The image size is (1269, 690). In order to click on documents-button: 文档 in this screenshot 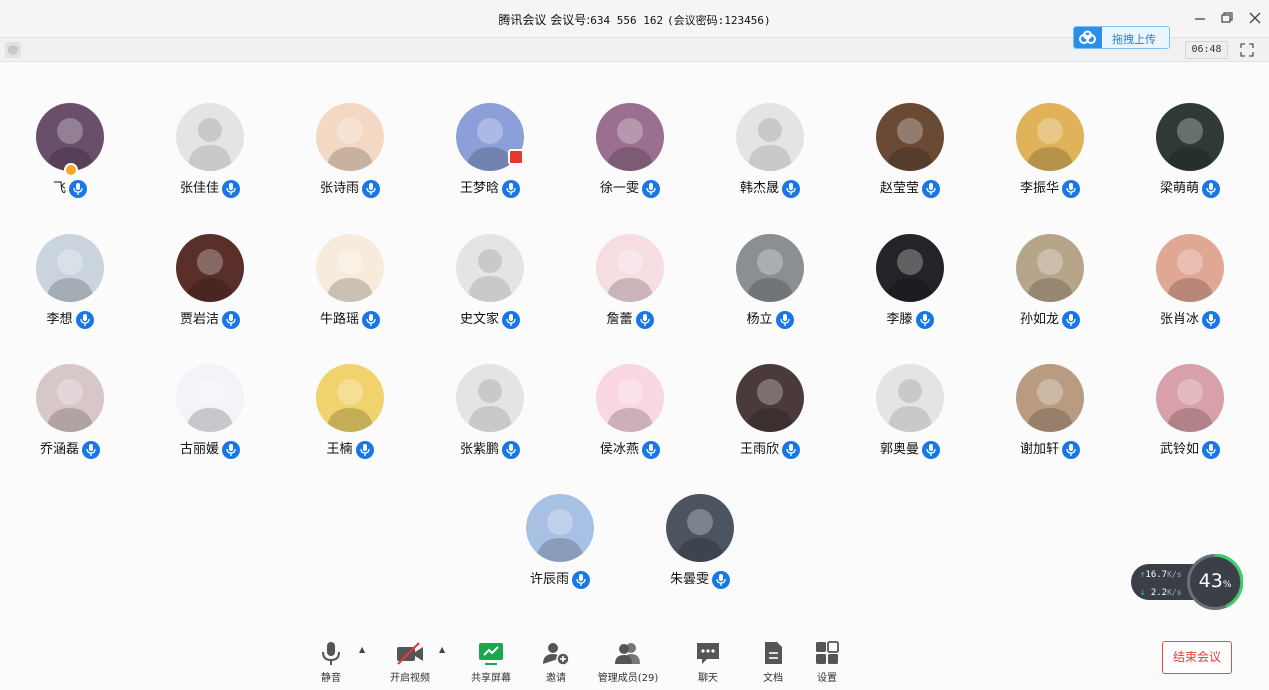, I will do `click(773, 661)`.